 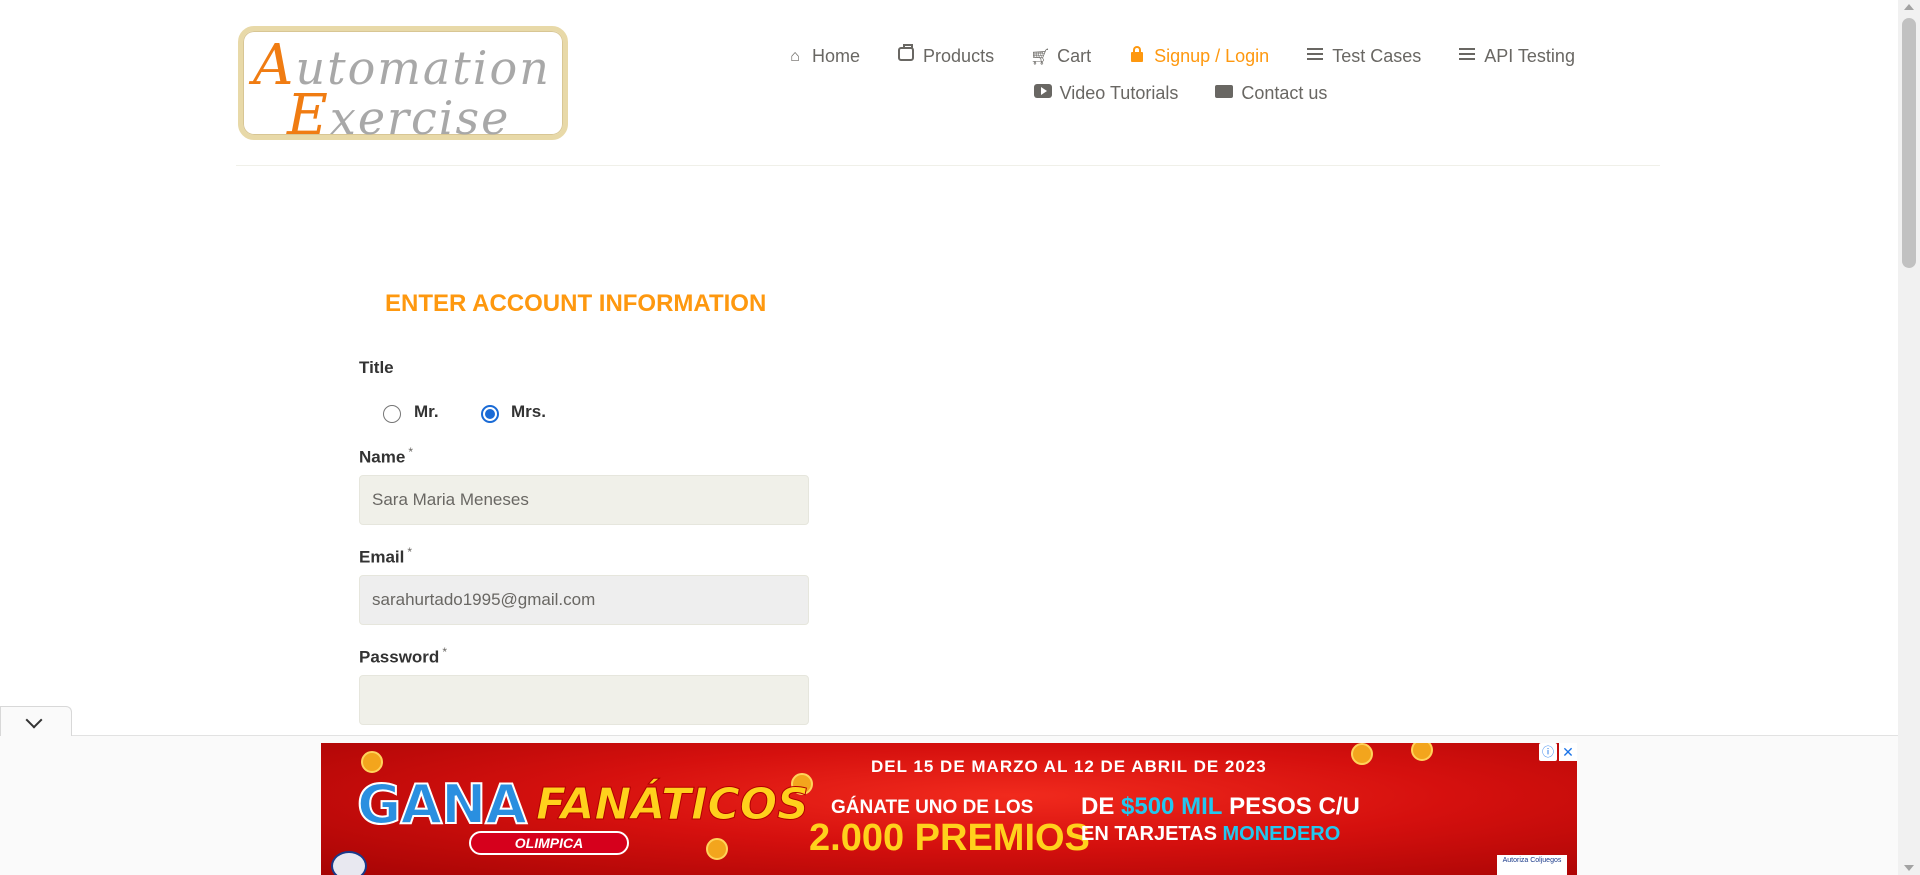 I want to click on ad-win-line-2: 2.000 PREMIOS, so click(x=949, y=838).